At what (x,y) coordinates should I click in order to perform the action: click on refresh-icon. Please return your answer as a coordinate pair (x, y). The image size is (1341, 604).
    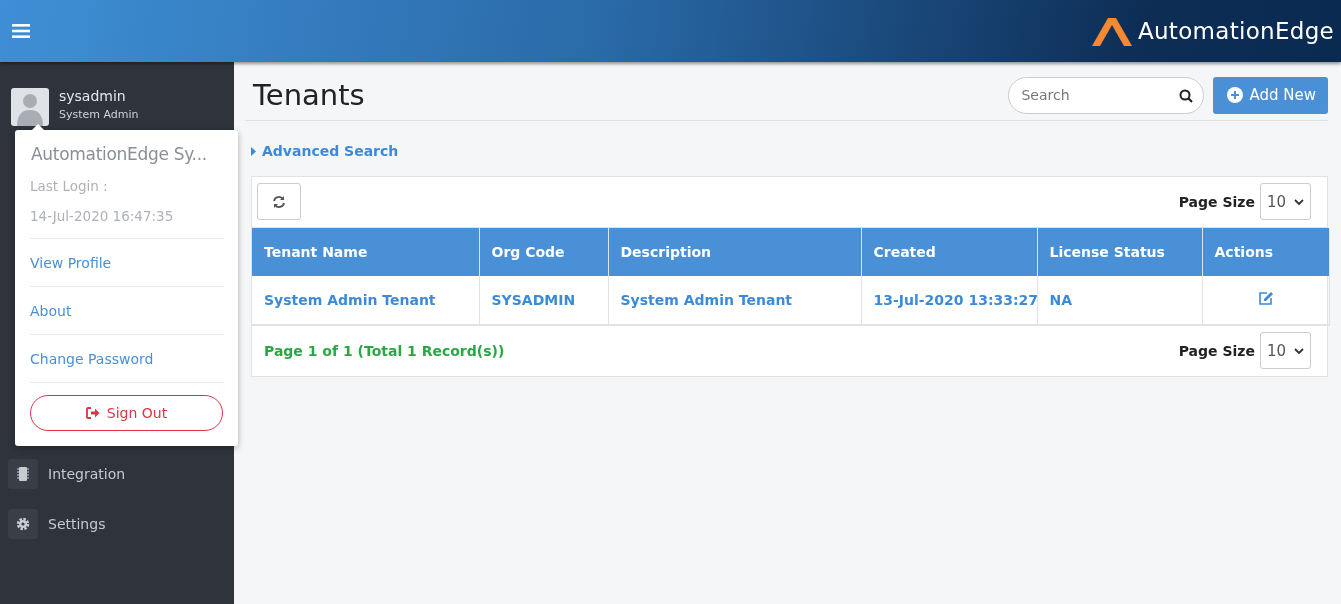
    Looking at the image, I should click on (279, 201).